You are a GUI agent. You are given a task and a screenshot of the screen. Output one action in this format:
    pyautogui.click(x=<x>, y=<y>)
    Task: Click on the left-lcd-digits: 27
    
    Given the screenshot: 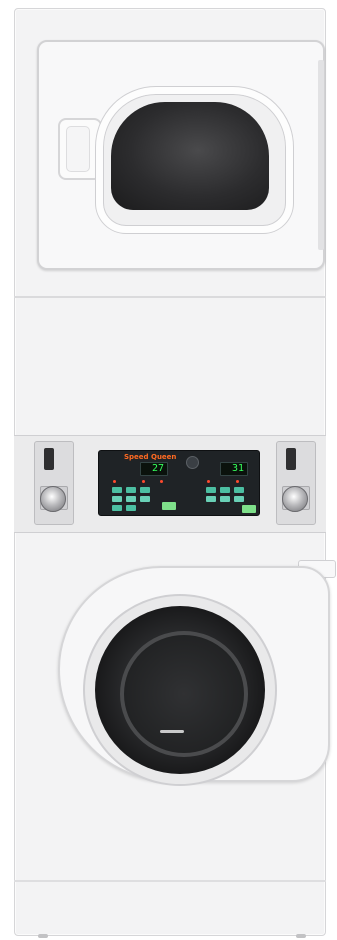 What is the action you would take?
    pyautogui.click(x=157, y=468)
    